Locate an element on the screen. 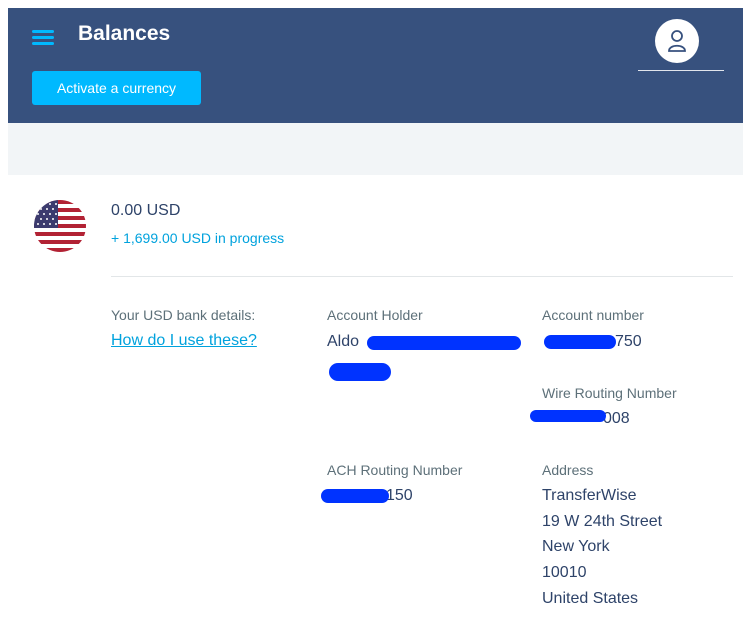 The width and height of the screenshot is (743, 632). toolbar-band is located at coordinates (375, 149).